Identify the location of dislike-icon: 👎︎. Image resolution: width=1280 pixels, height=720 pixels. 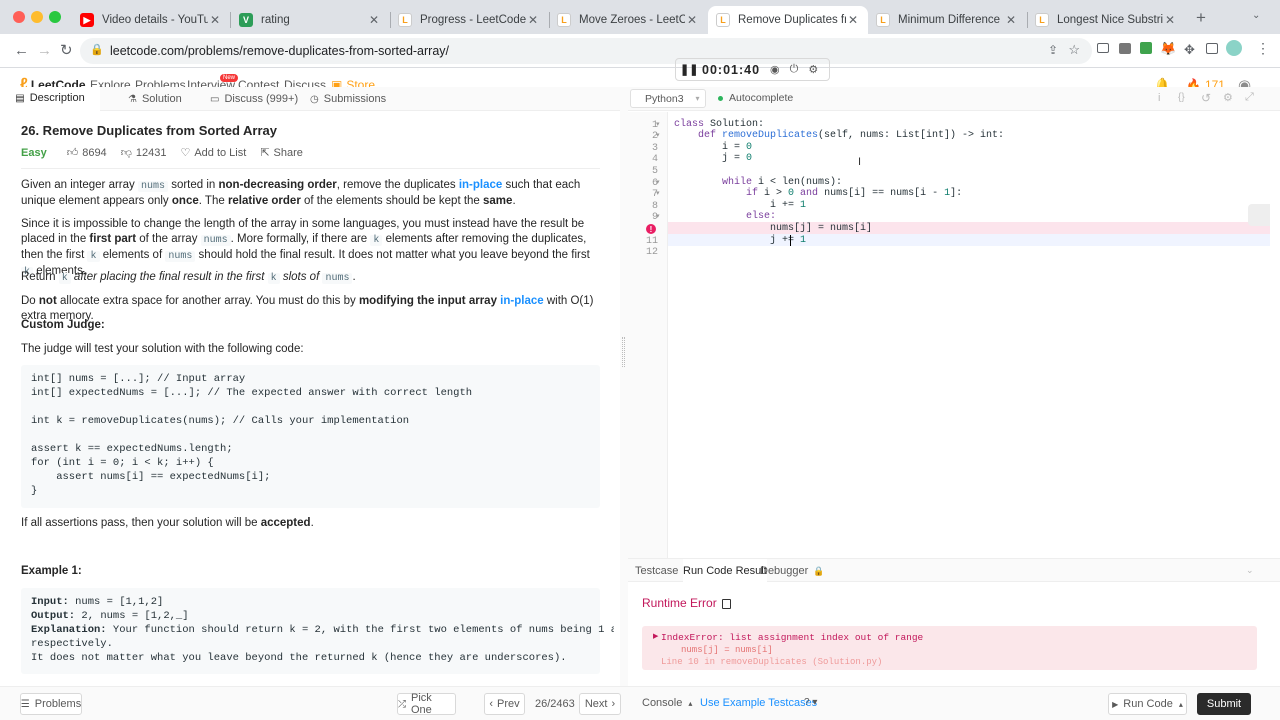
(126, 152).